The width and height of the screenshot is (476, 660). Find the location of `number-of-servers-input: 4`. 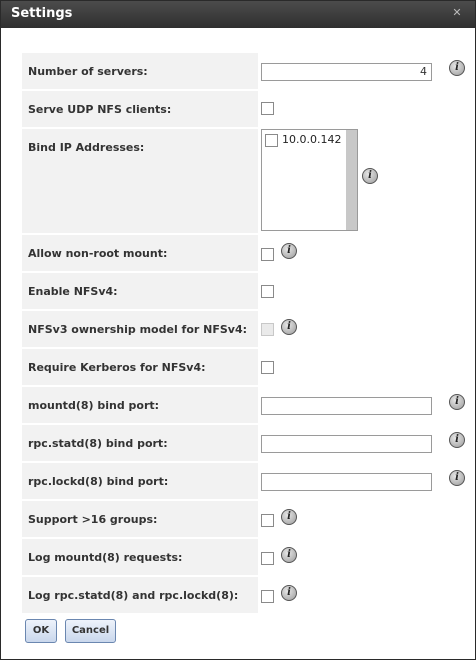

number-of-servers-input: 4 is located at coordinates (346, 72).